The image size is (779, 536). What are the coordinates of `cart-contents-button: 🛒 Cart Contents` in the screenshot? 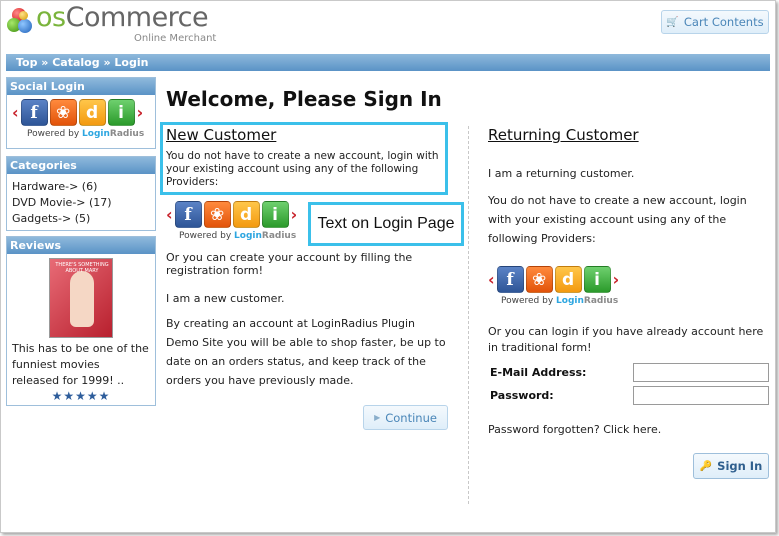 It's located at (715, 22).